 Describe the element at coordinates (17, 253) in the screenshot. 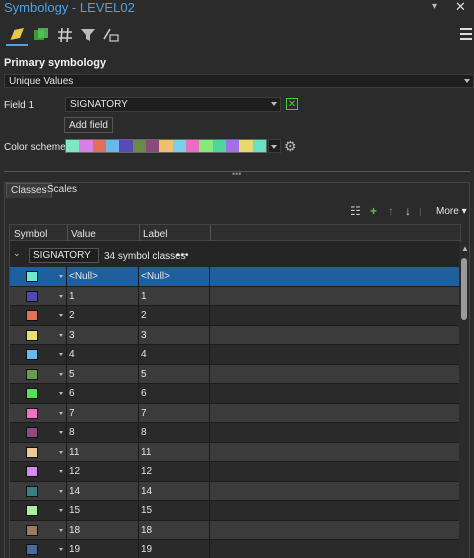

I see `collapse-chevron-icon: ⌄` at that location.